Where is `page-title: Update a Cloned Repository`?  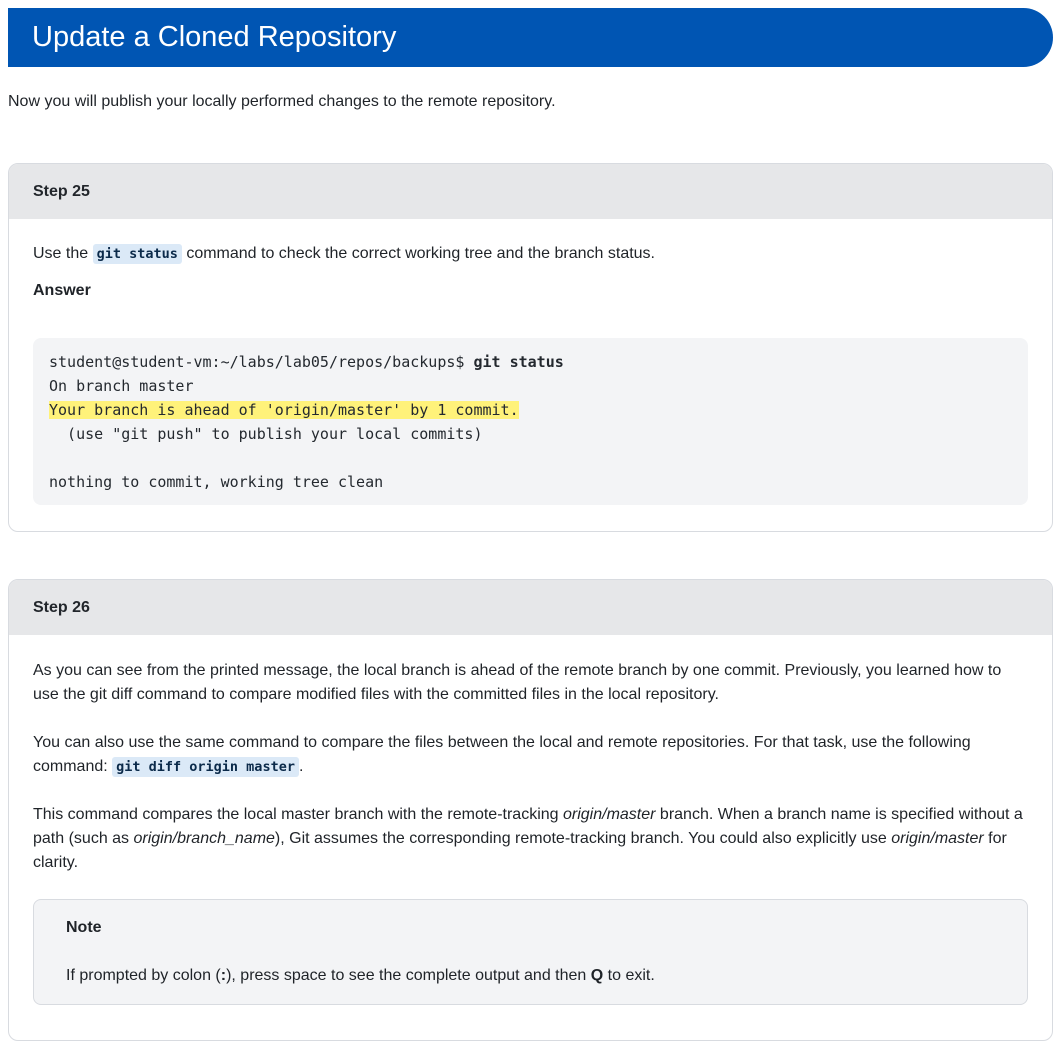 page-title: Update a Cloned Repository is located at coordinates (214, 37).